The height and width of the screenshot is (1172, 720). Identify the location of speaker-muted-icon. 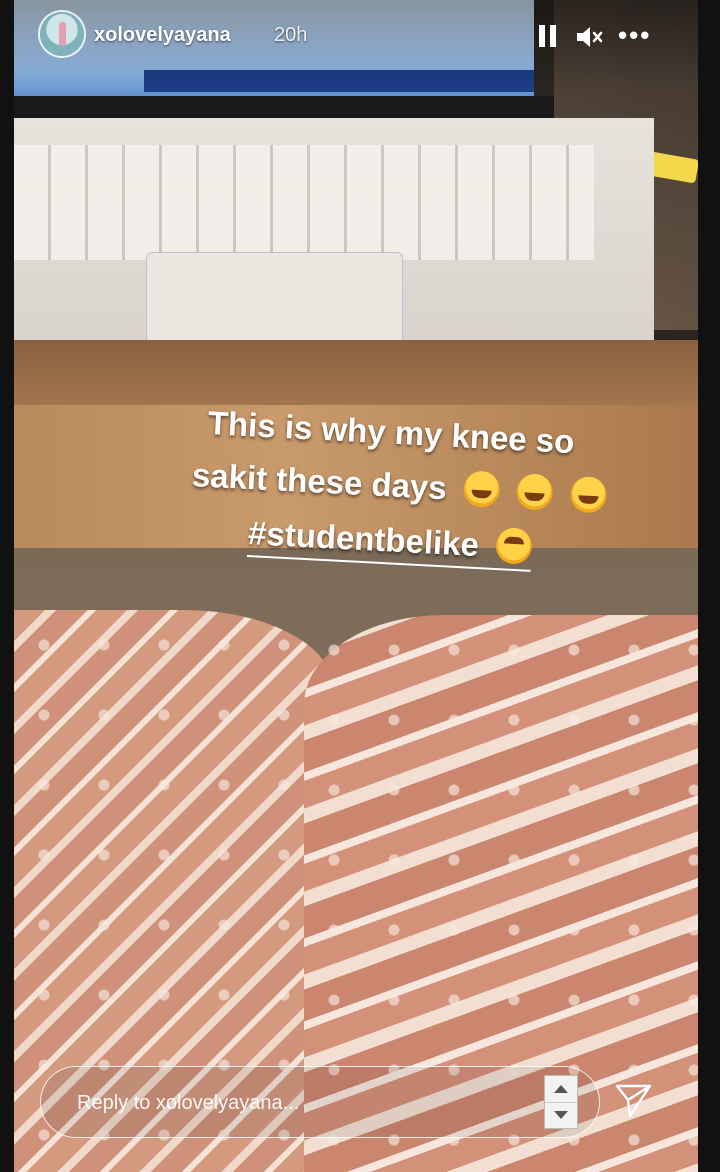
(589, 37).